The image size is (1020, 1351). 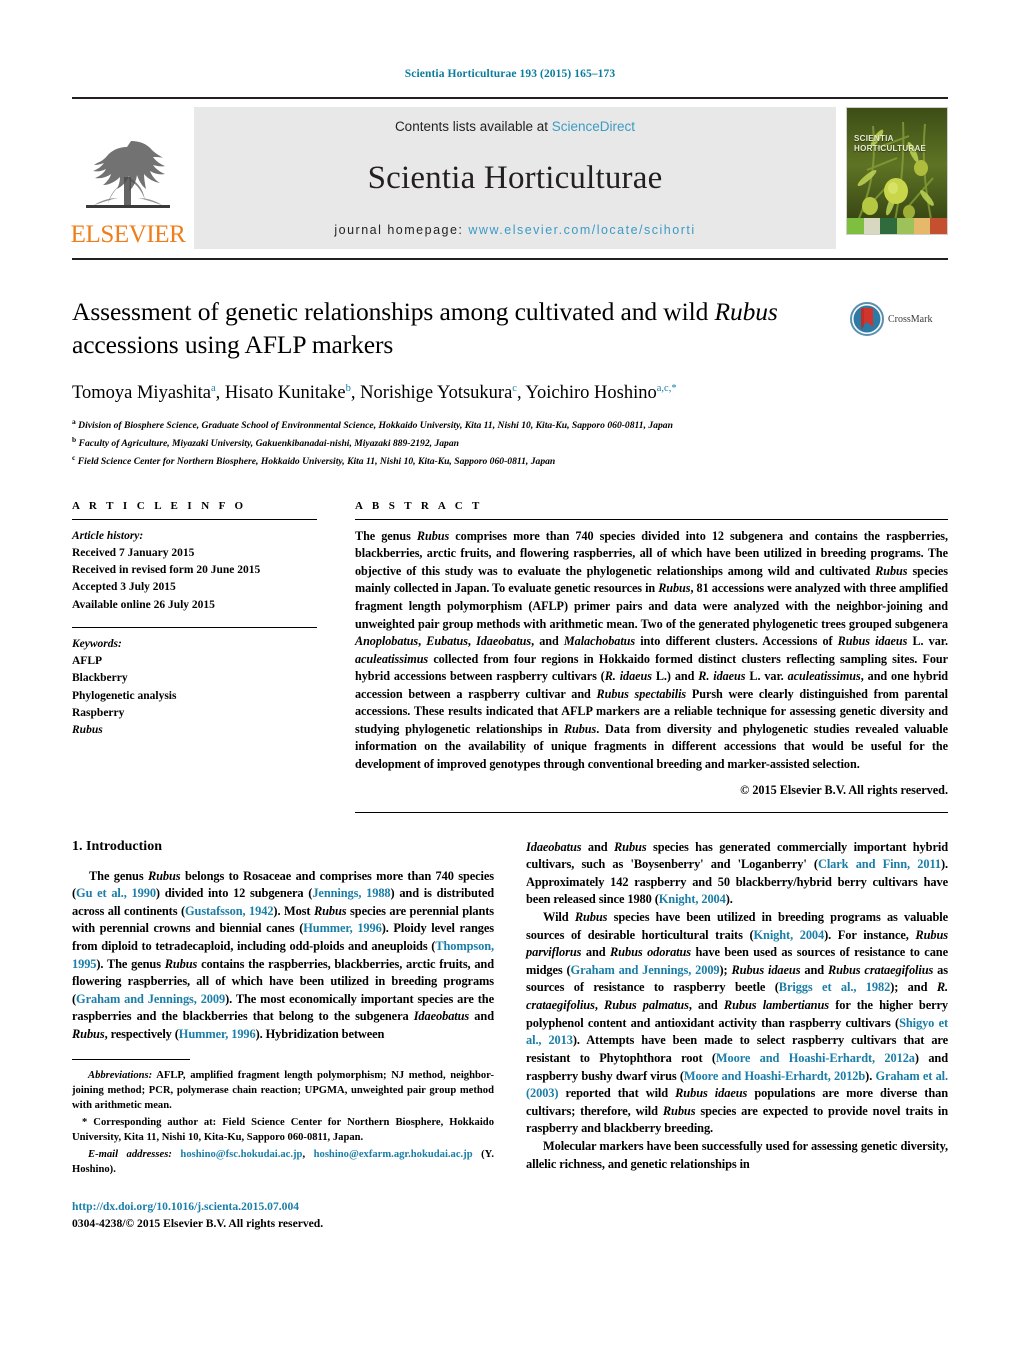 I want to click on journal-name: Scientia Horticulturae, so click(x=515, y=178).